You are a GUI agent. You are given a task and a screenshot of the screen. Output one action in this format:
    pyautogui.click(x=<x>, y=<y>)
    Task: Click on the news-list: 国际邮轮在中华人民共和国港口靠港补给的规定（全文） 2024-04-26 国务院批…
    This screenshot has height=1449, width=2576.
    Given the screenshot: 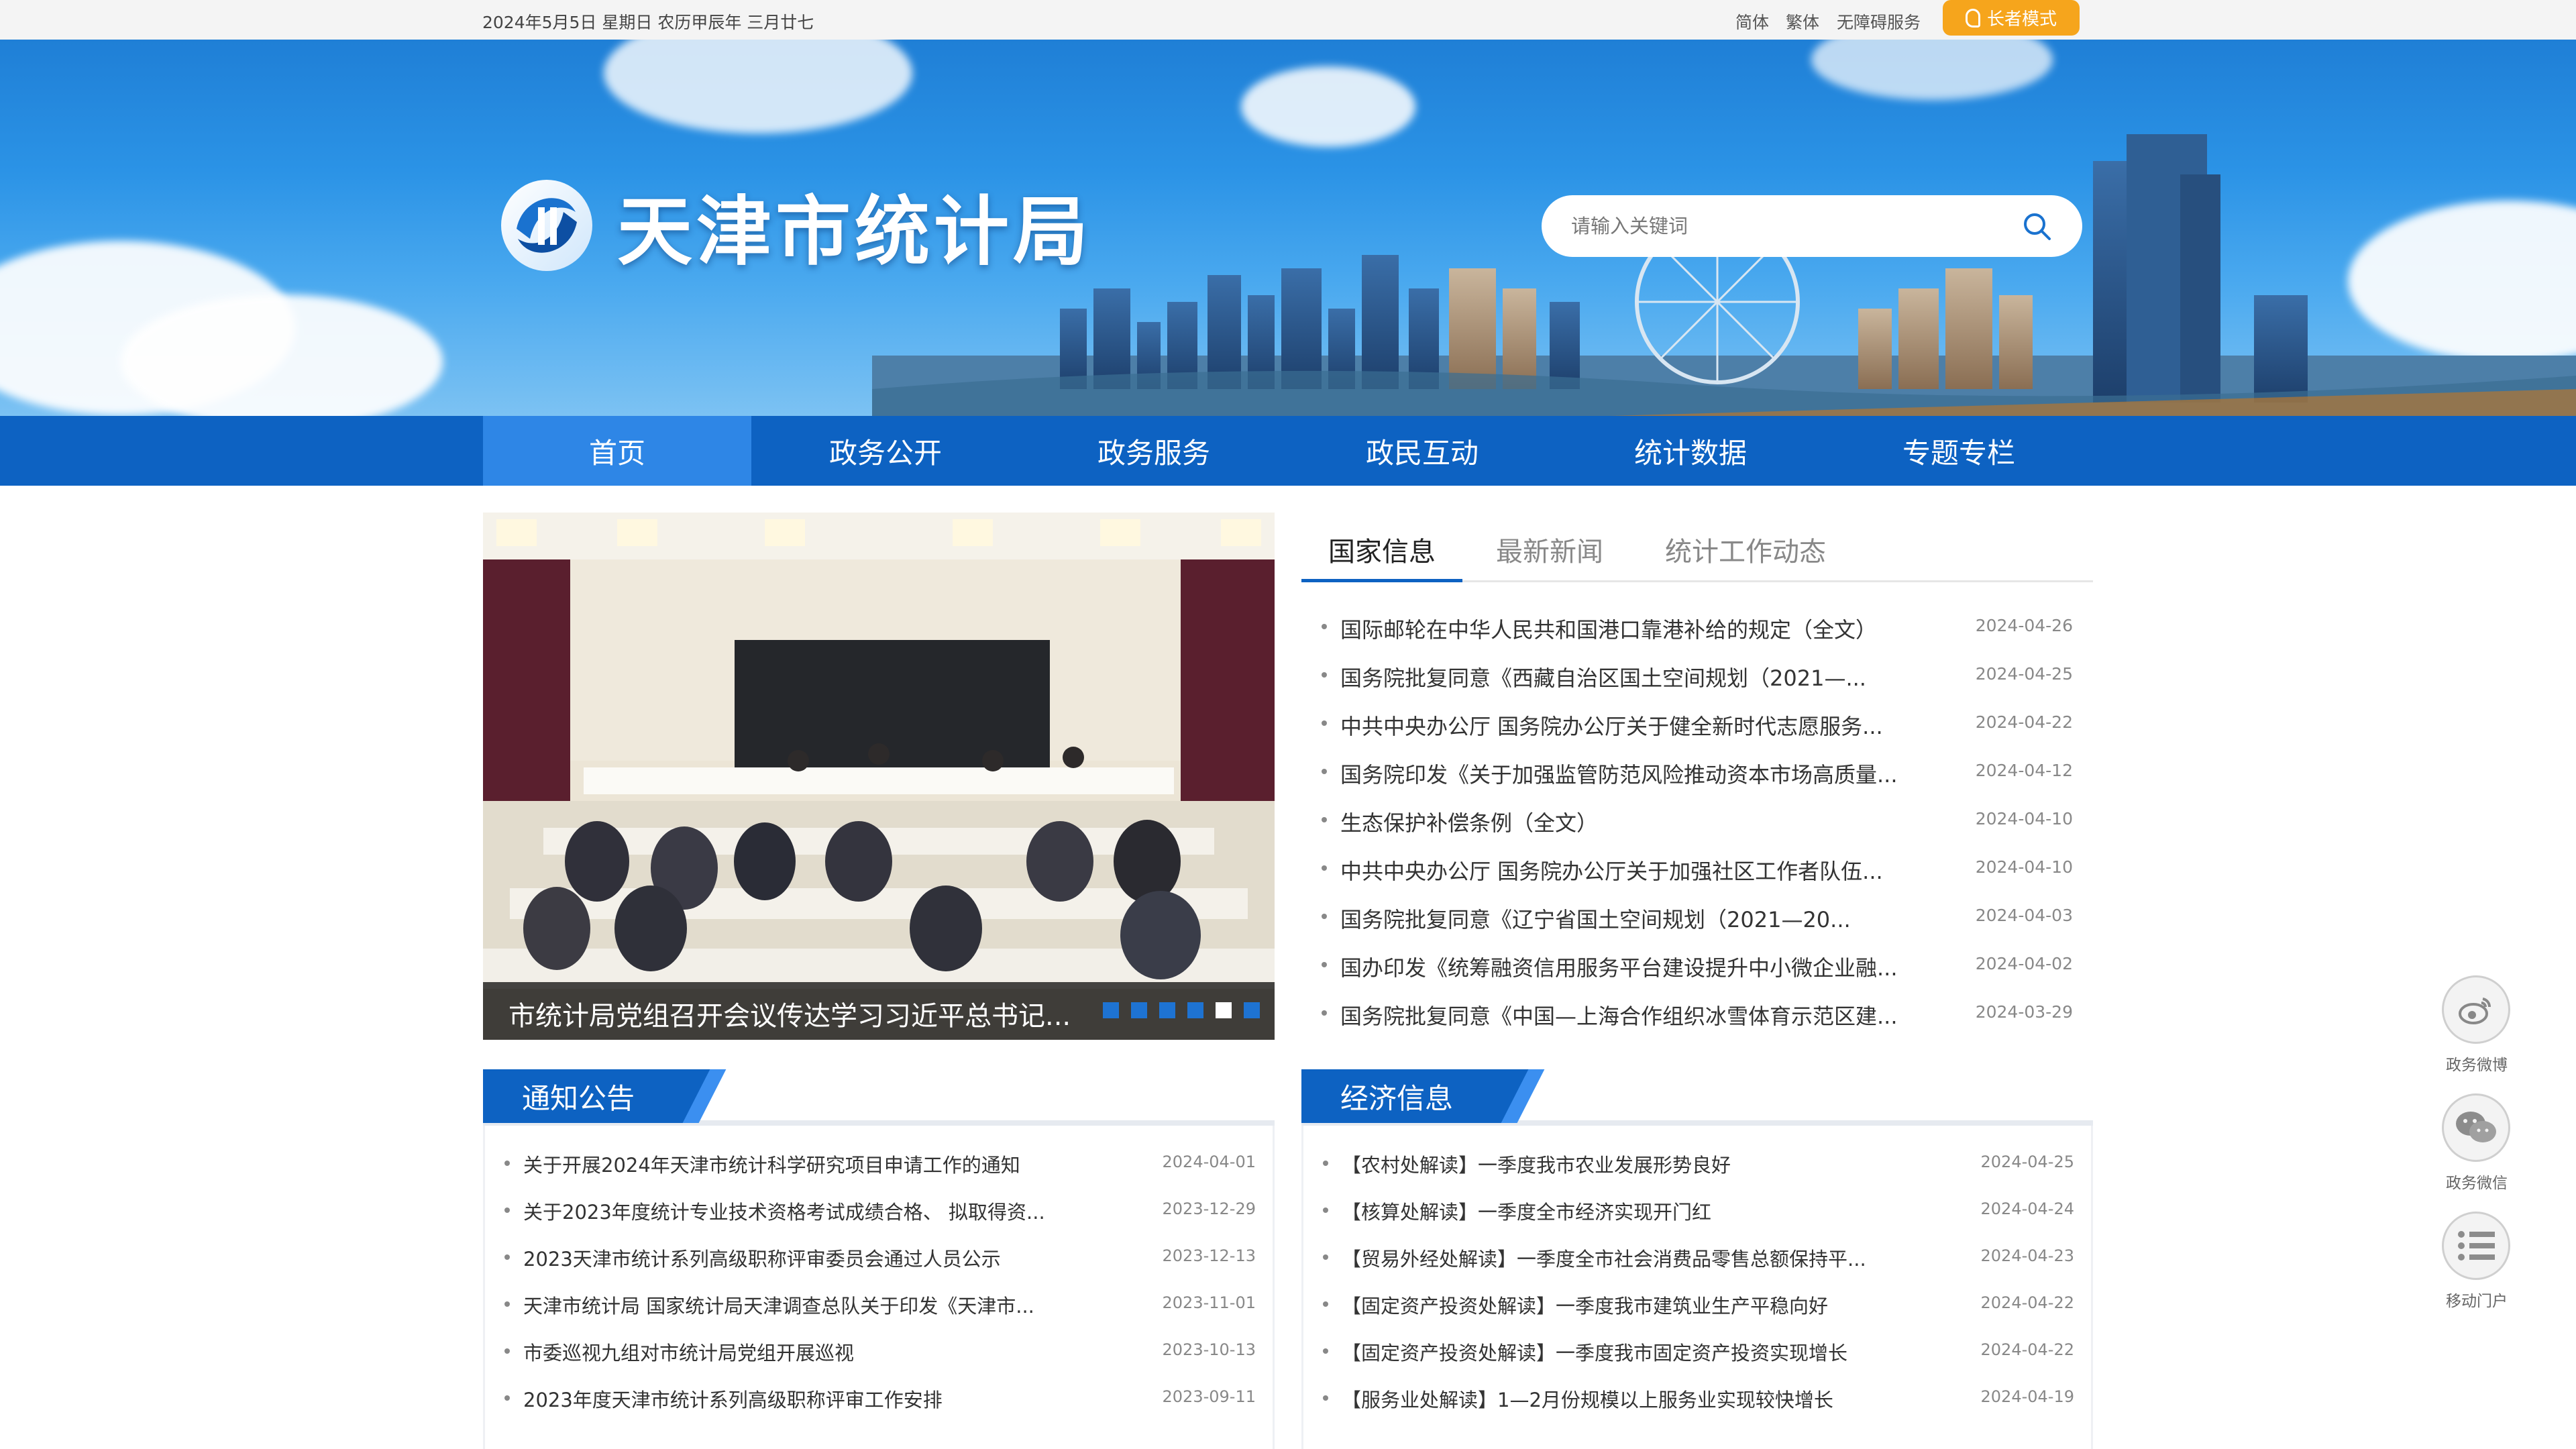 What is the action you would take?
    pyautogui.click(x=1697, y=821)
    